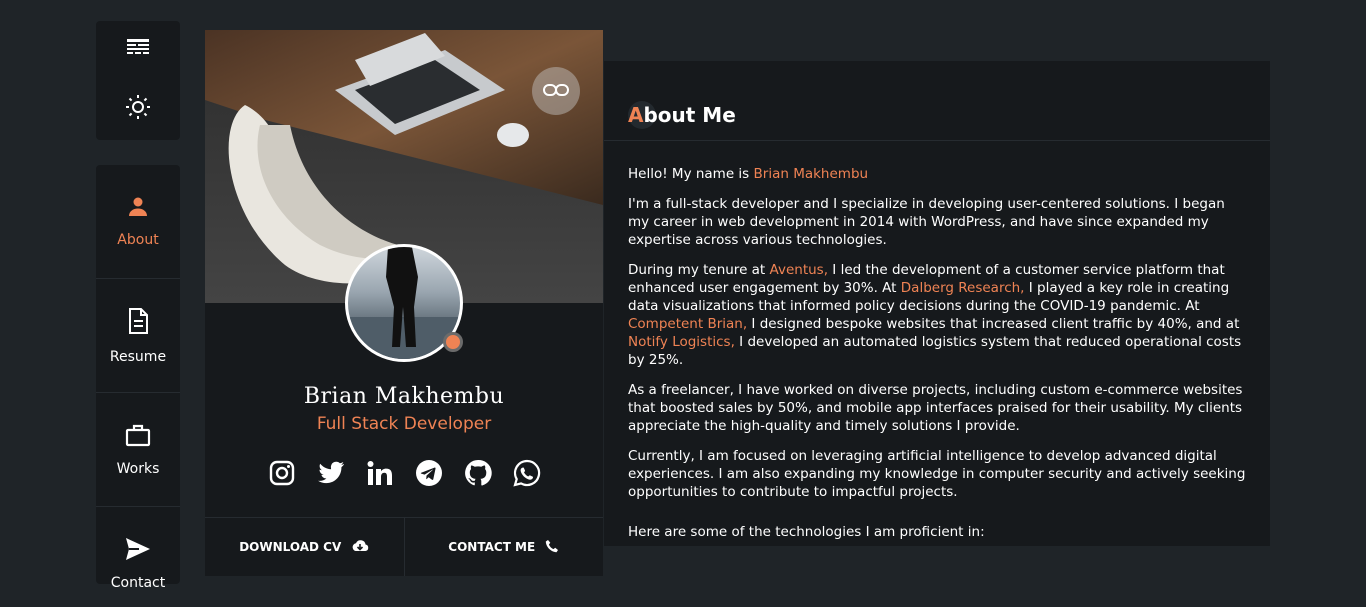 This screenshot has width=1366, height=607. Describe the element at coordinates (681, 342) in the screenshot. I see `company-notify-logistics: Notify Logistics,` at that location.